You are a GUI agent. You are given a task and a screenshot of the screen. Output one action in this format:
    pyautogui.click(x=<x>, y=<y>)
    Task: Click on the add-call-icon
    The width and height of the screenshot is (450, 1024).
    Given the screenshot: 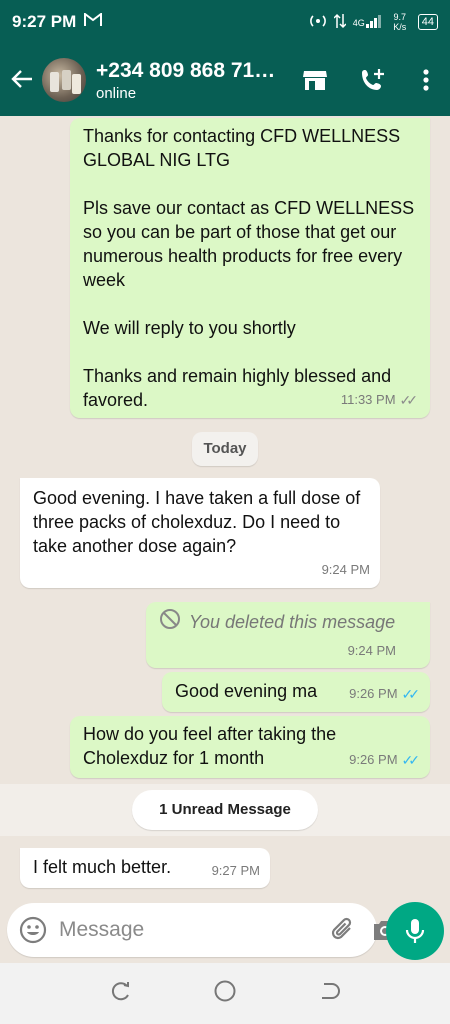 What is the action you would take?
    pyautogui.click(x=373, y=80)
    